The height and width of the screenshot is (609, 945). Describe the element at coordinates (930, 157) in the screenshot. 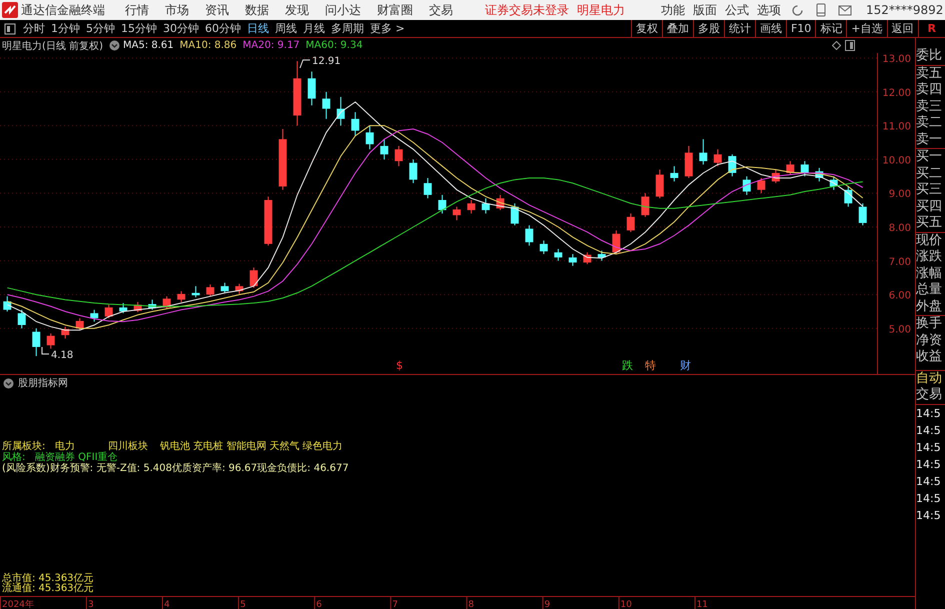

I see `quote-label: 买一` at that location.